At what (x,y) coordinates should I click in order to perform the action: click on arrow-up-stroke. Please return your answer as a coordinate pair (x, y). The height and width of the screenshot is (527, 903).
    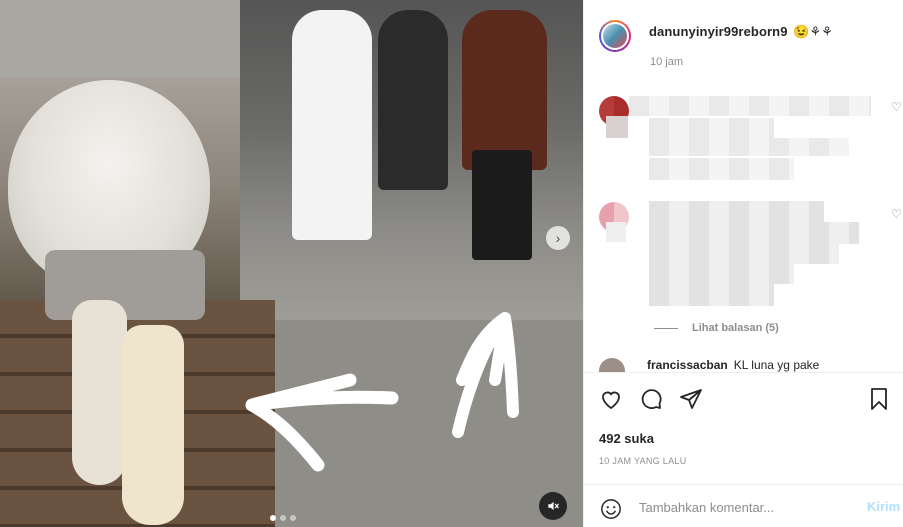
    Looking at the image, I should click on (485, 375).